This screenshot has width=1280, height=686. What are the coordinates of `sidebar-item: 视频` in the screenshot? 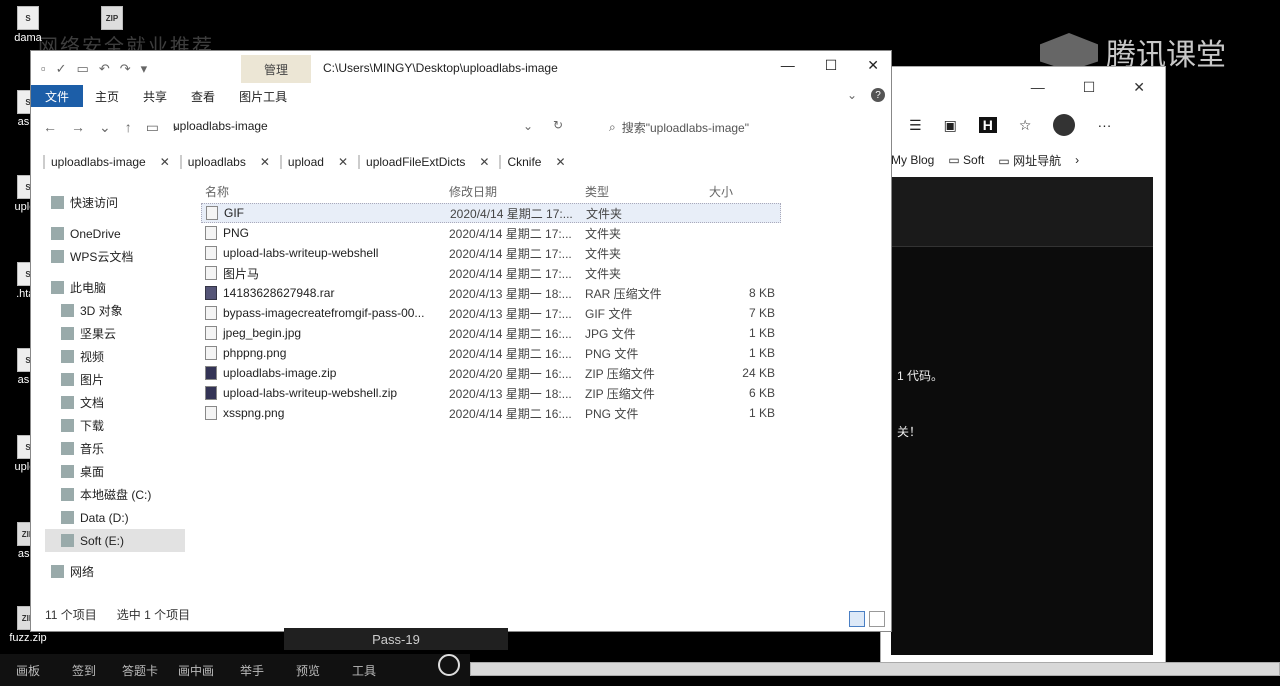 It's located at (115, 356).